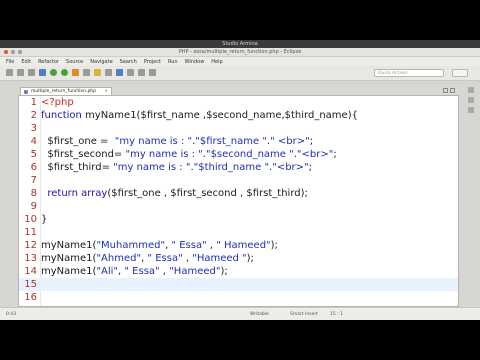  What do you see at coordinates (471, 90) in the screenshot?
I see `outline-view-icon` at bounding box center [471, 90].